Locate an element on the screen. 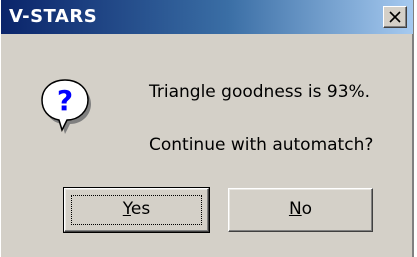 The height and width of the screenshot is (257, 417). no-button: No is located at coordinates (300, 210).